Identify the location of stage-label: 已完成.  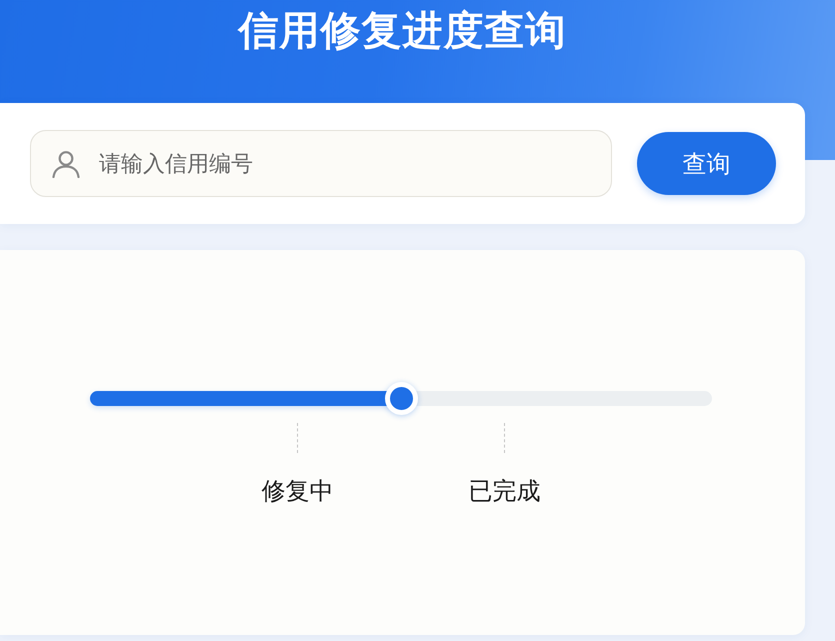
(504, 492).